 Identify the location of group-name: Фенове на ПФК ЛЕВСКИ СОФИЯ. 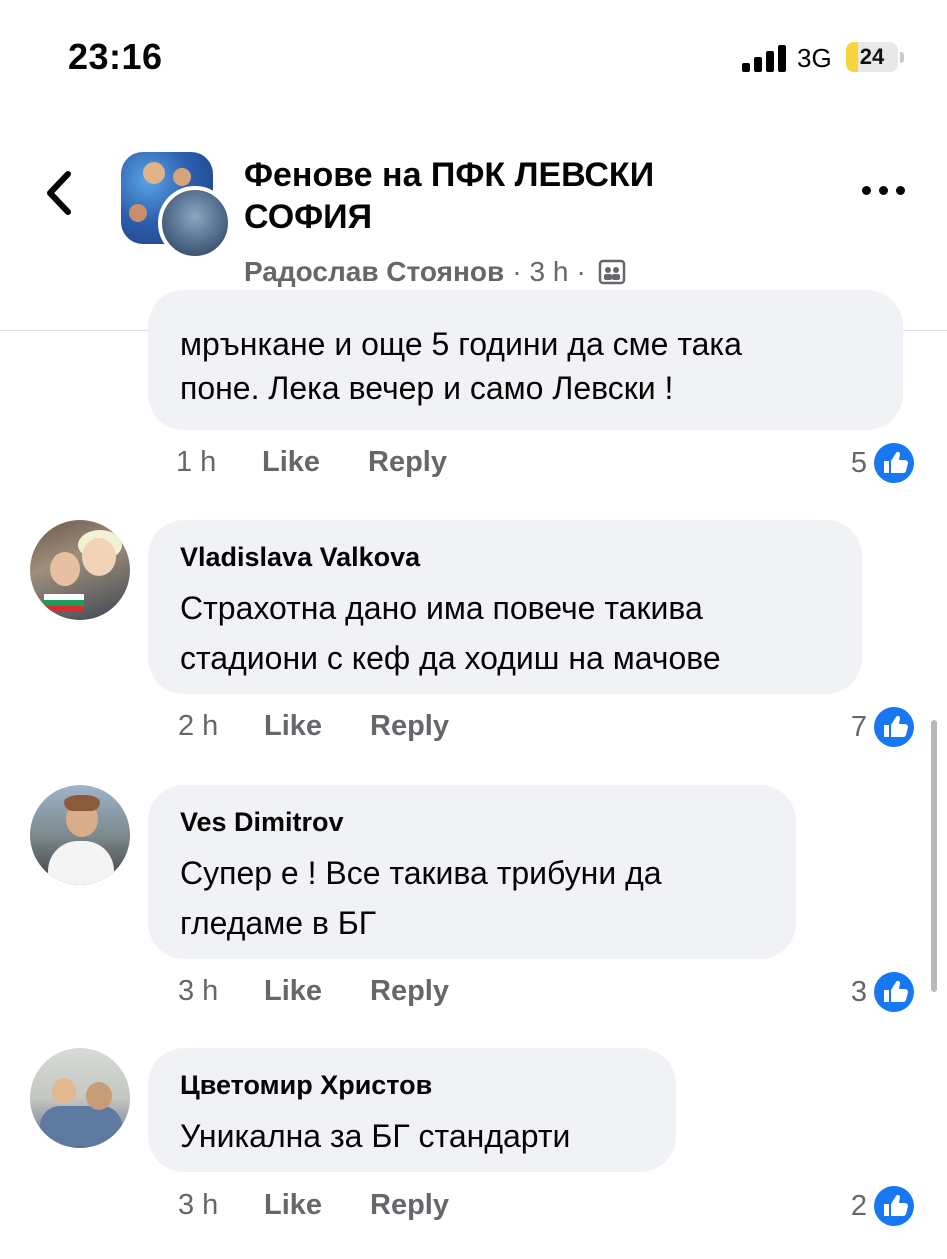
(514, 196).